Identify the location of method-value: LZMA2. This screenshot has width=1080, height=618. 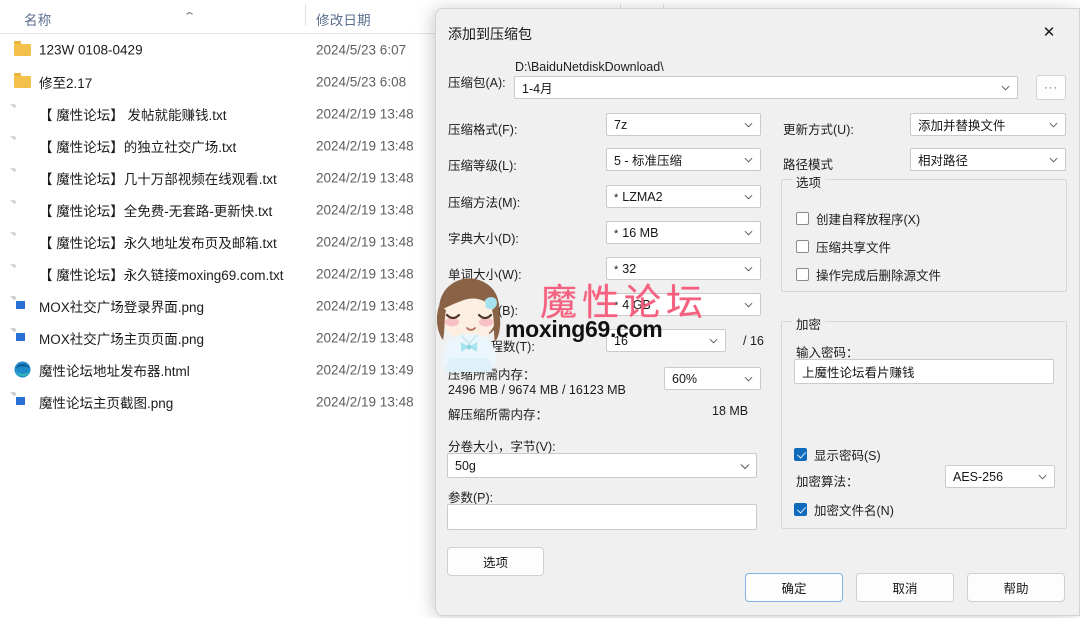
(642, 196).